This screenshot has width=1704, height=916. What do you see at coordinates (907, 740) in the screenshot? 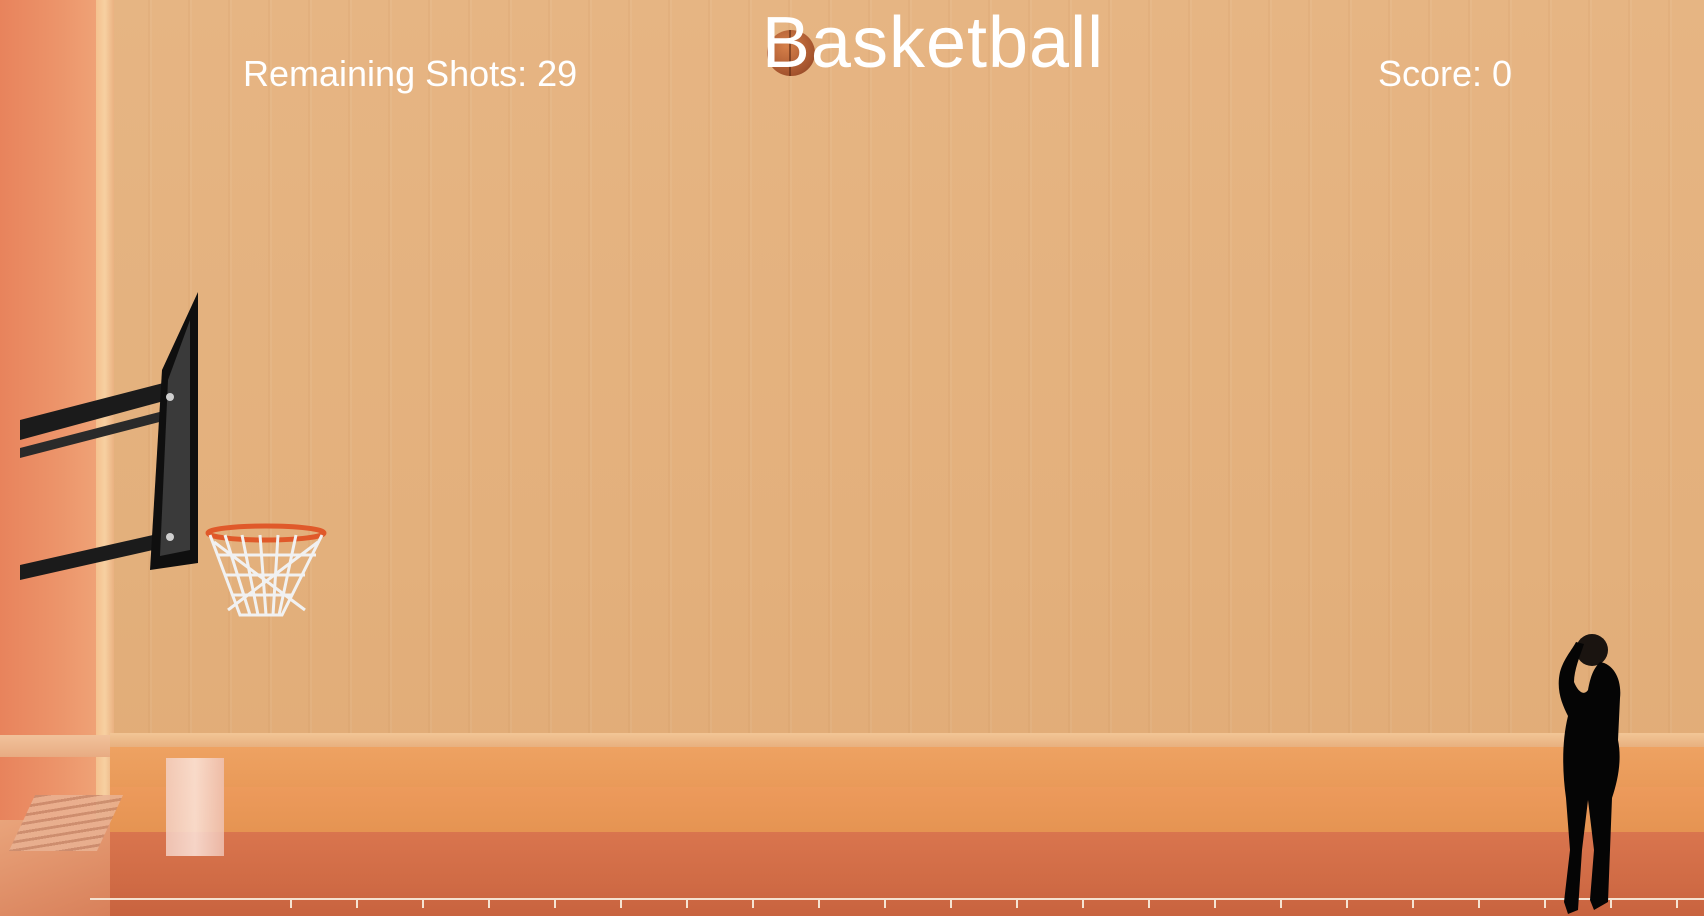
I see `wall-rail` at bounding box center [907, 740].